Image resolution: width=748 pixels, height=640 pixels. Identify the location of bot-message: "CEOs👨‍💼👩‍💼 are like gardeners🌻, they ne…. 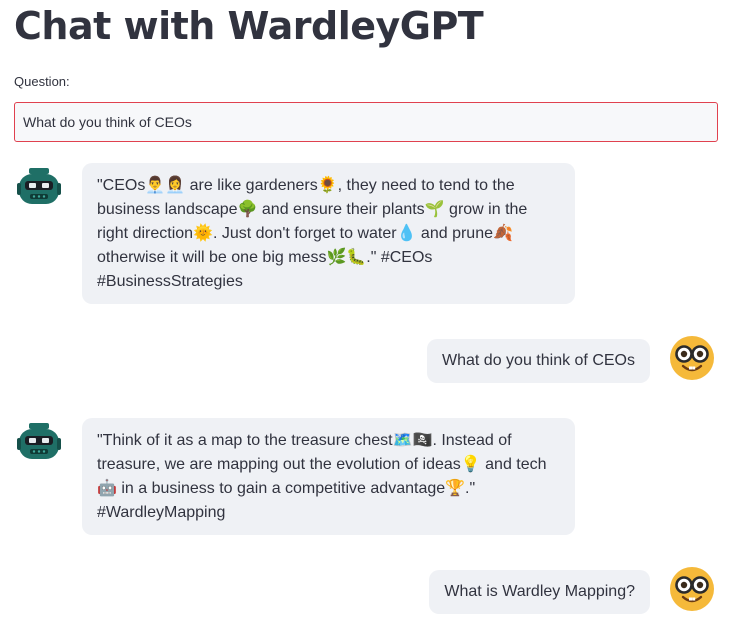
(328, 233).